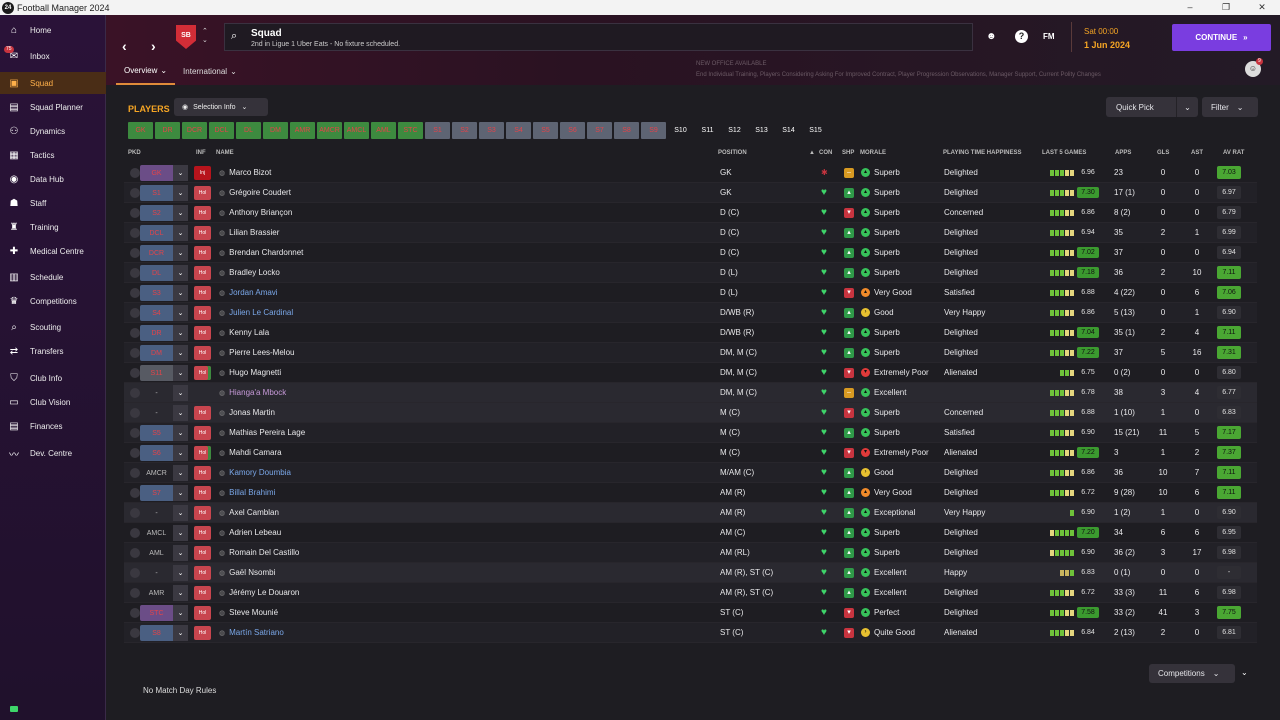 This screenshot has width=1280, height=720. What do you see at coordinates (156, 553) in the screenshot?
I see `picked-position: AML` at bounding box center [156, 553].